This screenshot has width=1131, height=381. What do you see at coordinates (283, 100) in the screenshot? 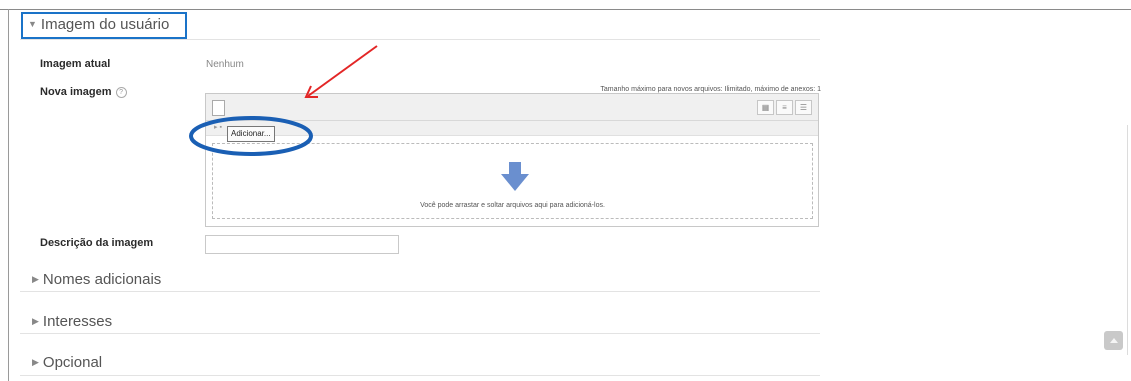
I see `annotation-overlay` at bounding box center [283, 100].